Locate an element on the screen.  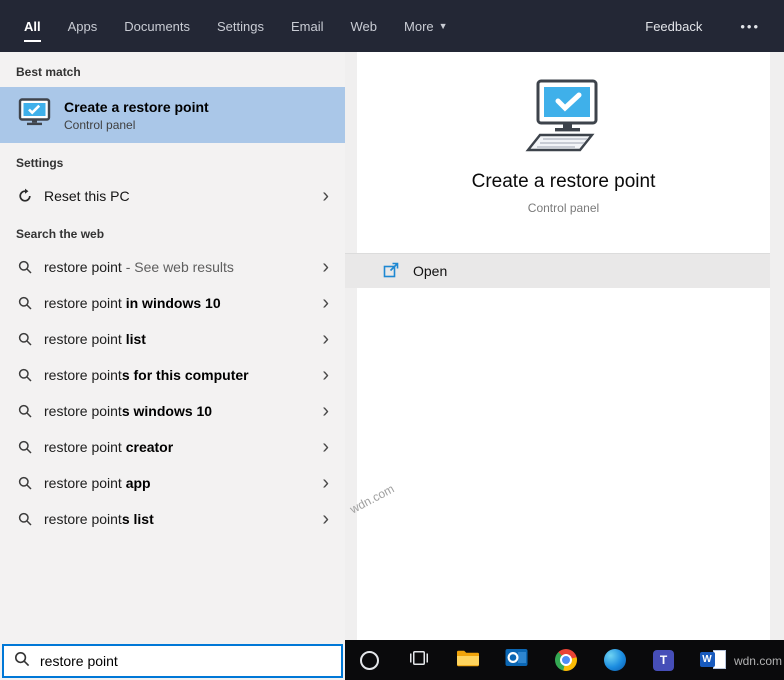
taskbar-teams-button: T is located at coordinates (663, 660).